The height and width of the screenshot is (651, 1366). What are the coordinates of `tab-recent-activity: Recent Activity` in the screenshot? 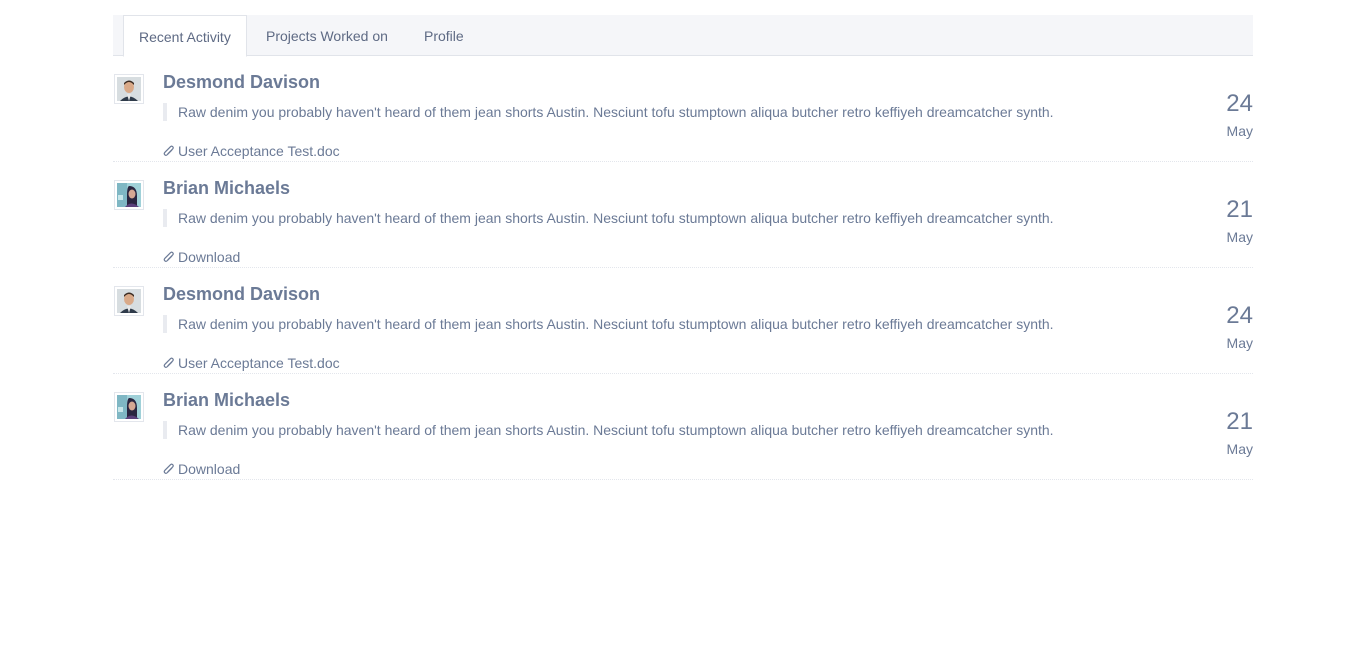 It's located at (185, 36).